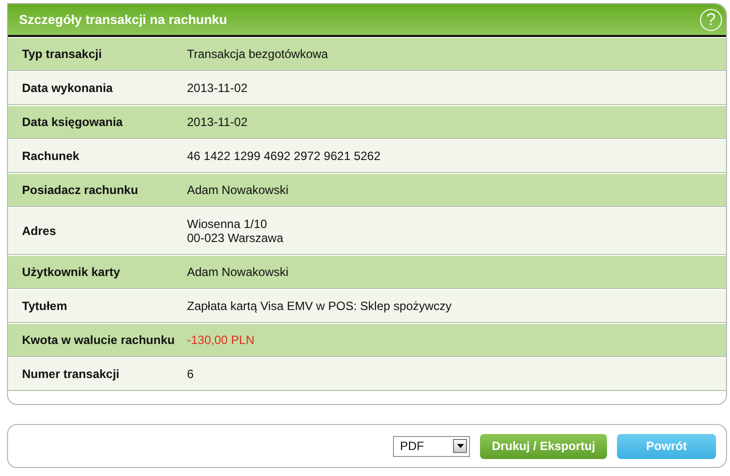 The height and width of the screenshot is (476, 730). Describe the element at coordinates (62, 54) in the screenshot. I see `field-label: Typ transakcji` at that location.